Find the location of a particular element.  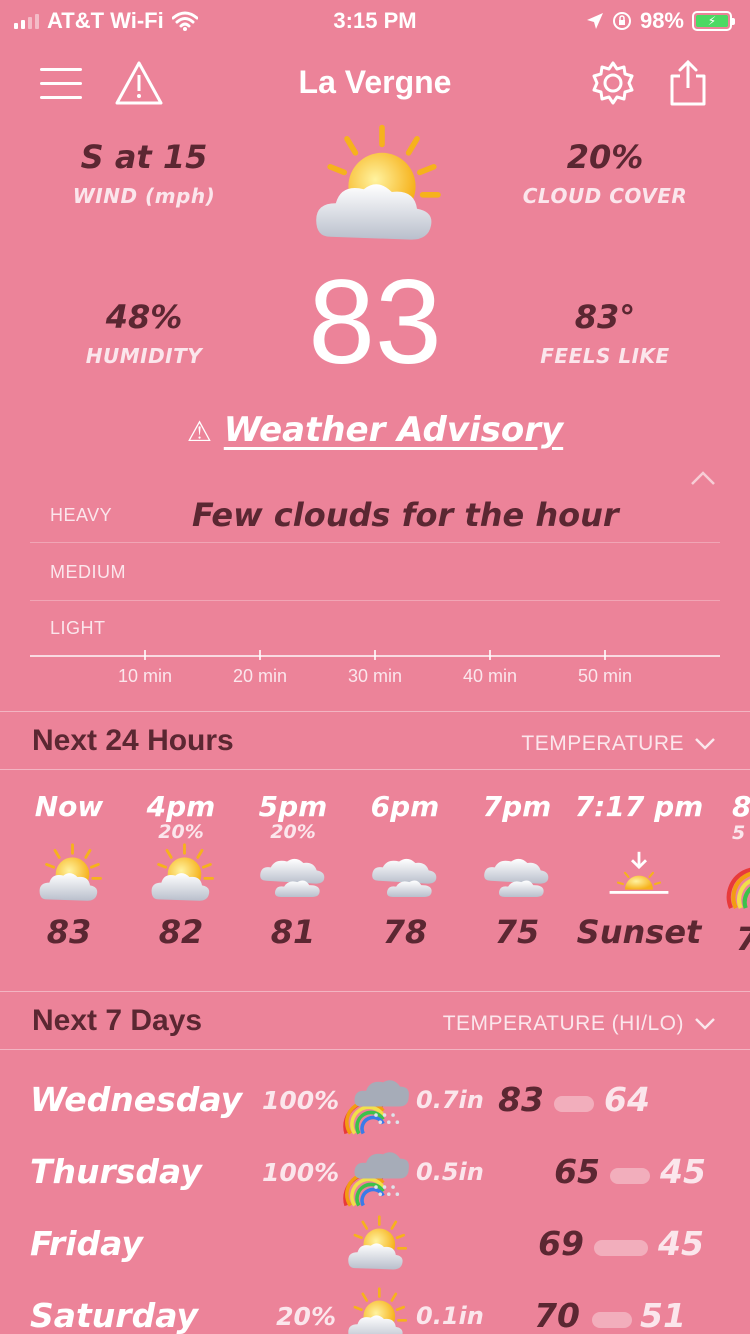

status-right: 98% ⚡ is located at coordinates (660, 21).